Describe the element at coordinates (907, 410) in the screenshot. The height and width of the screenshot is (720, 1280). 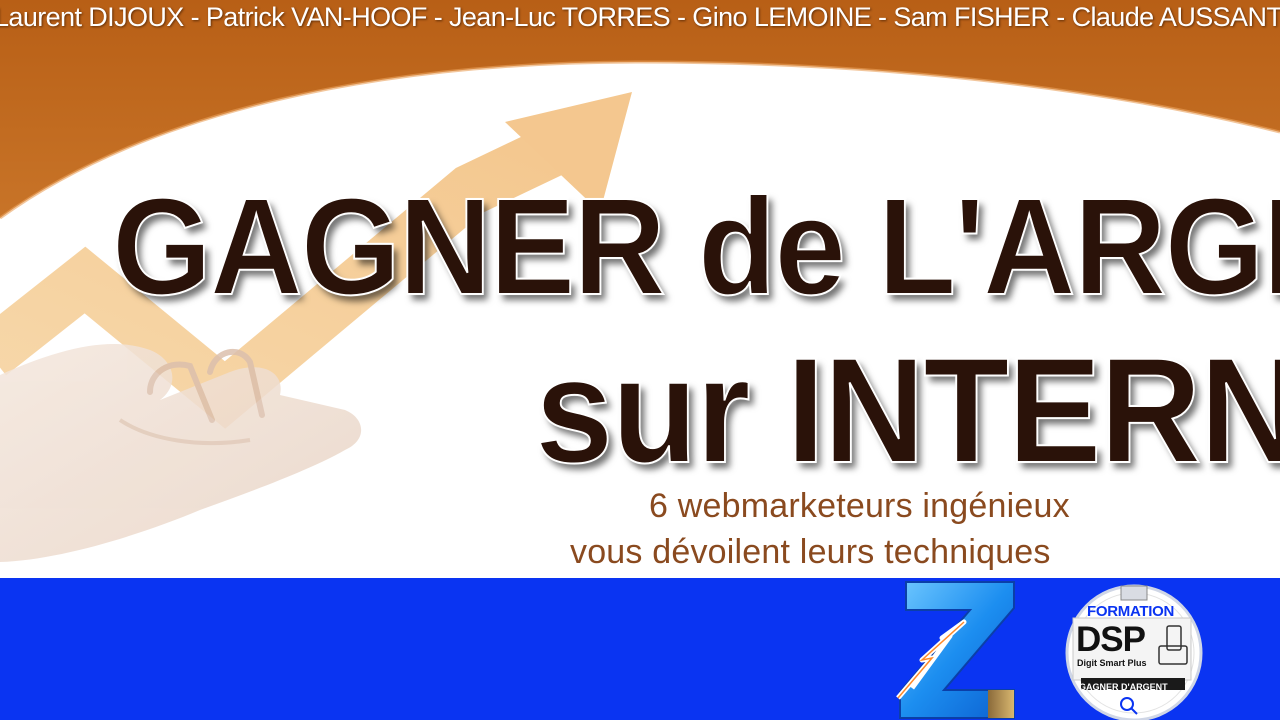
I see `main-title-line-2: sur INTERNET` at that location.